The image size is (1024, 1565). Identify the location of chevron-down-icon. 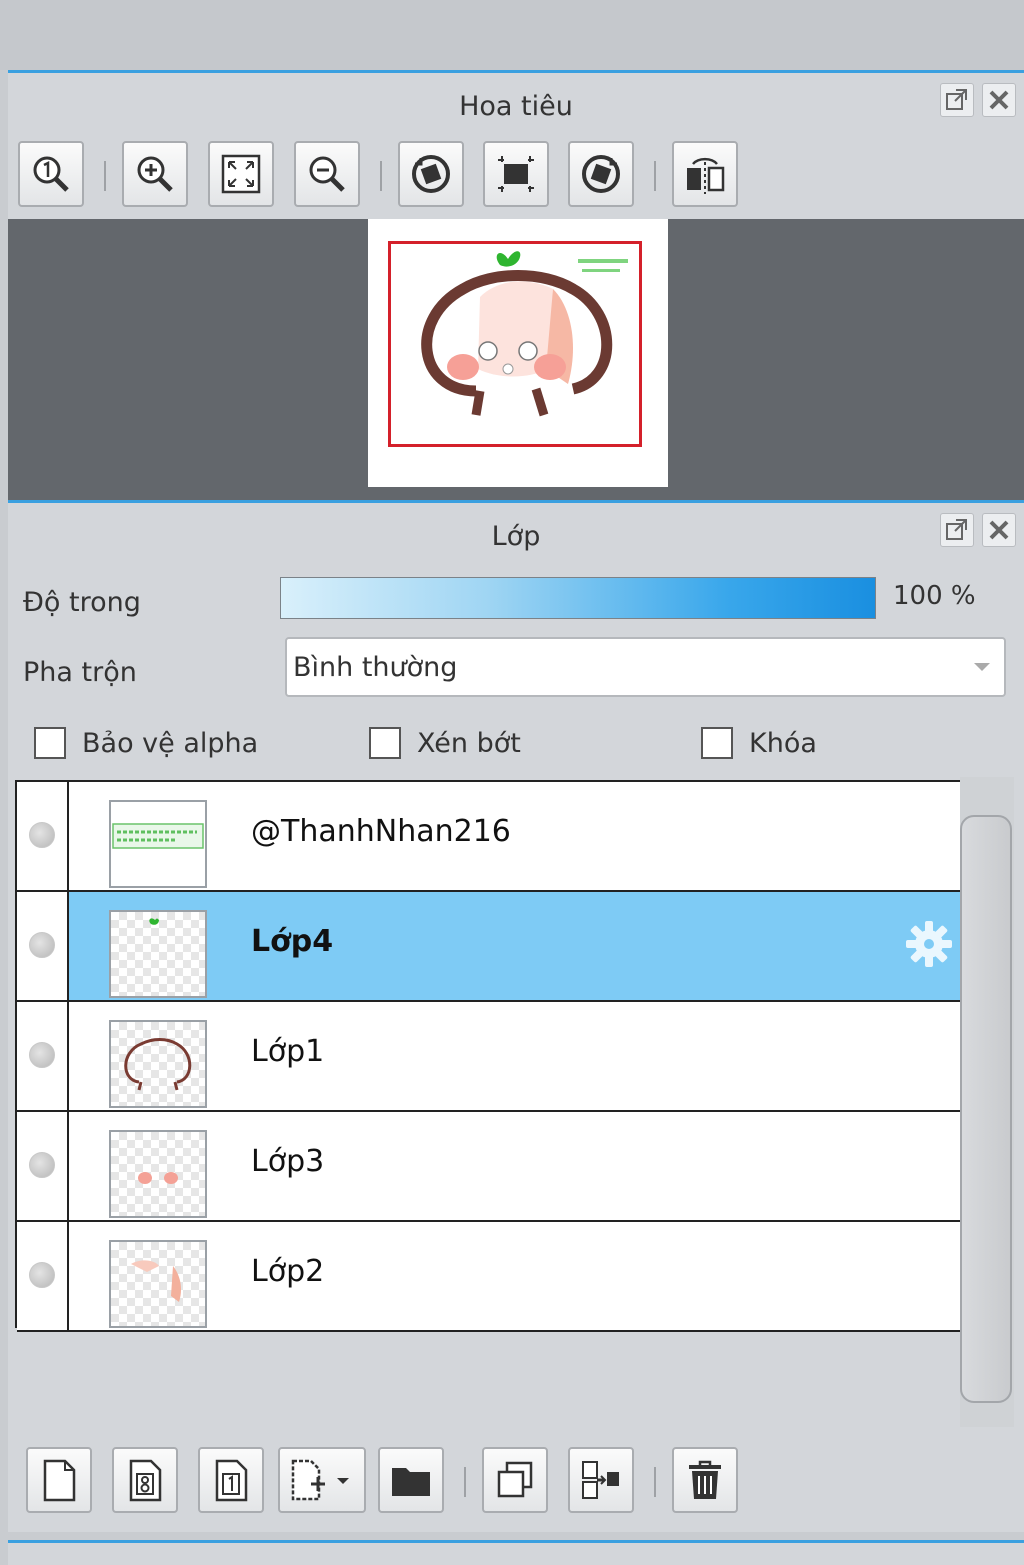
(982, 667).